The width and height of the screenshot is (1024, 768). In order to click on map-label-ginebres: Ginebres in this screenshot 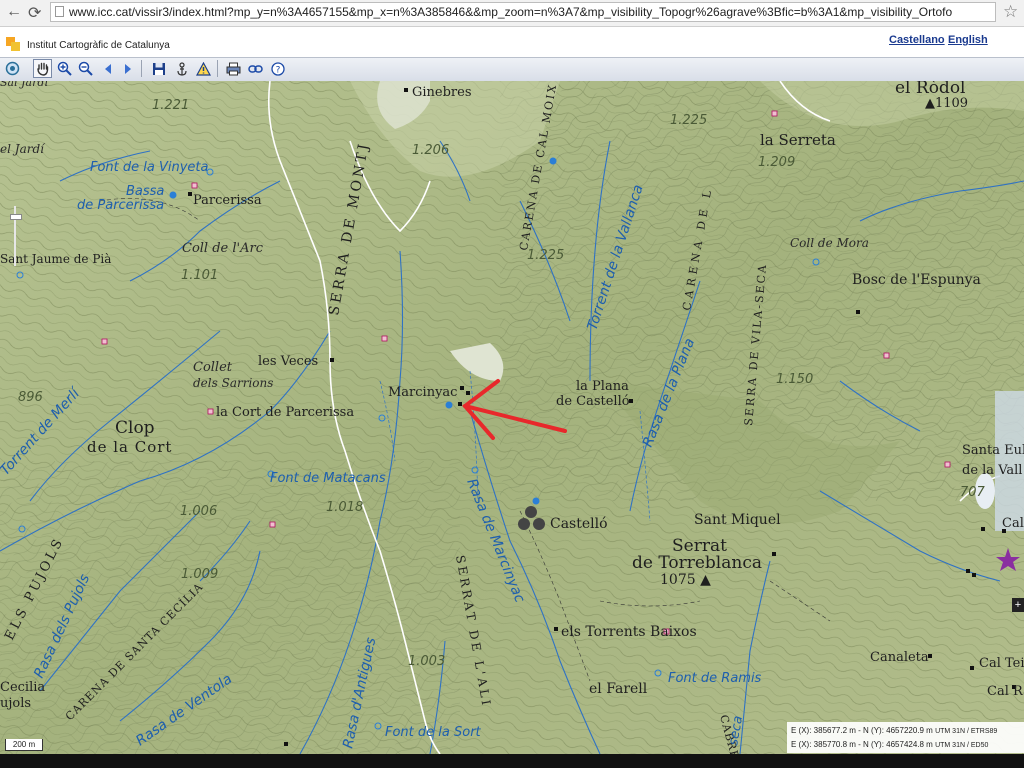, I will do `click(442, 92)`.